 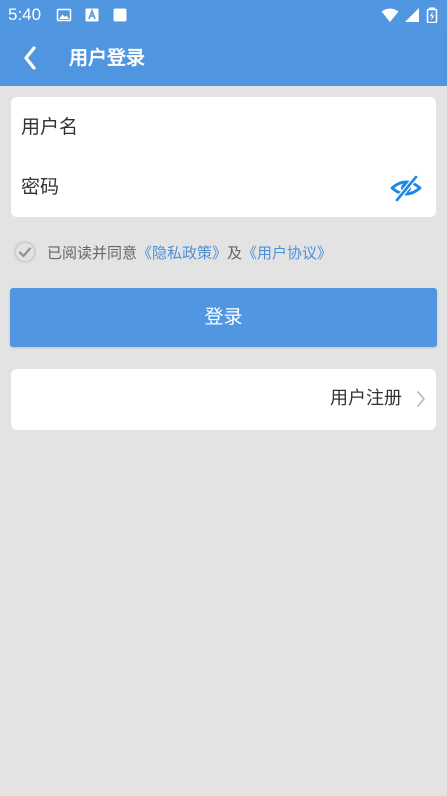 What do you see at coordinates (406, 188) in the screenshot?
I see `eye-off-icon` at bounding box center [406, 188].